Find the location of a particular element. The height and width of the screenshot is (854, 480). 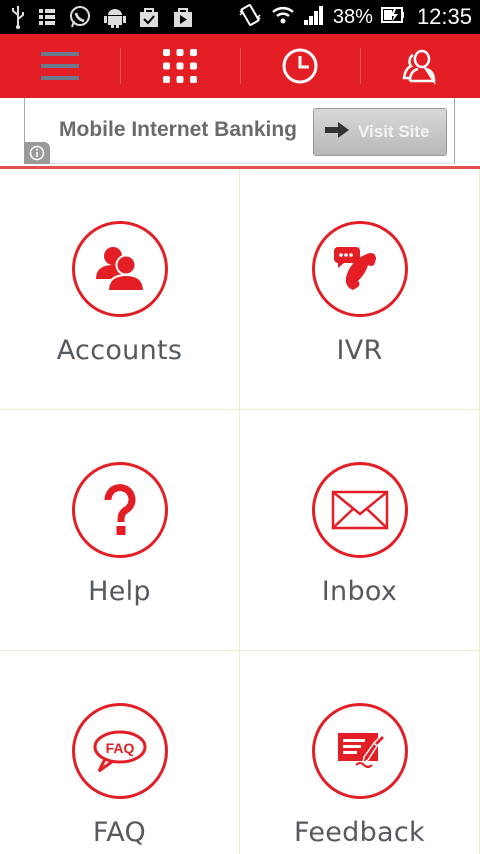

tile-label: IVR is located at coordinates (359, 350).